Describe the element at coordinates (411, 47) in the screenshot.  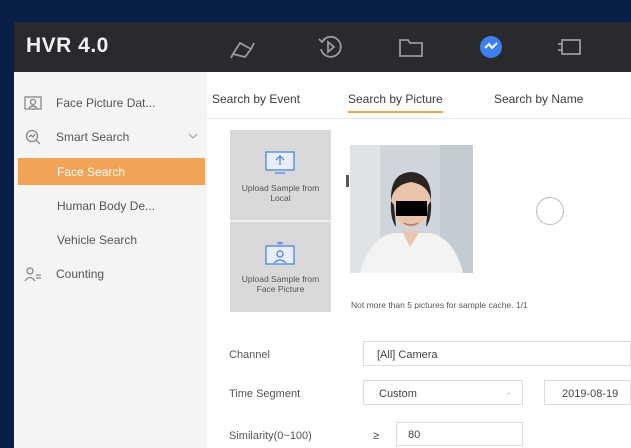
I see `folder-icon` at that location.